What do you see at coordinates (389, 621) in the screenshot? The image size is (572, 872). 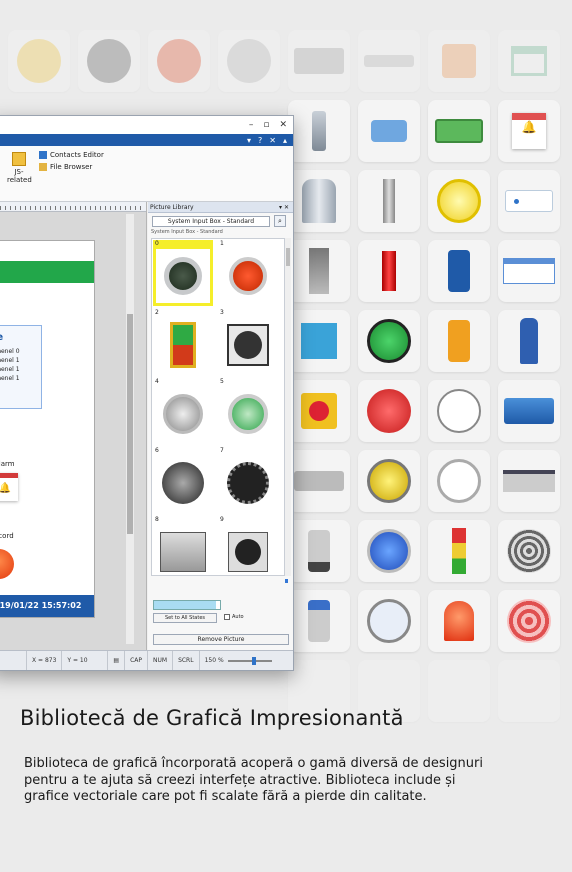 I see `blue-knob-icon` at bounding box center [389, 621].